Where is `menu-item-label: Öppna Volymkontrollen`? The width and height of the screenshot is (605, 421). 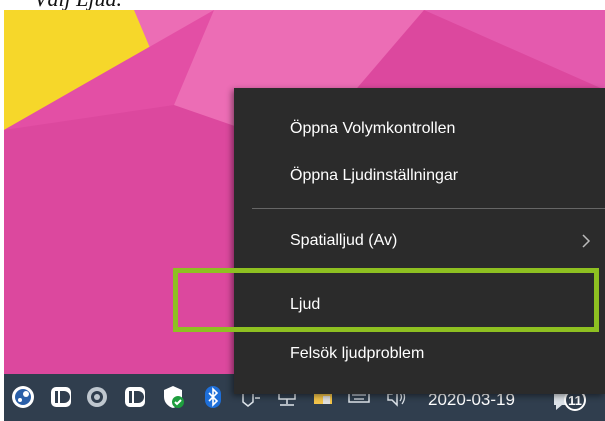
menu-item-label: Öppna Volymkontrollen is located at coordinates (373, 128).